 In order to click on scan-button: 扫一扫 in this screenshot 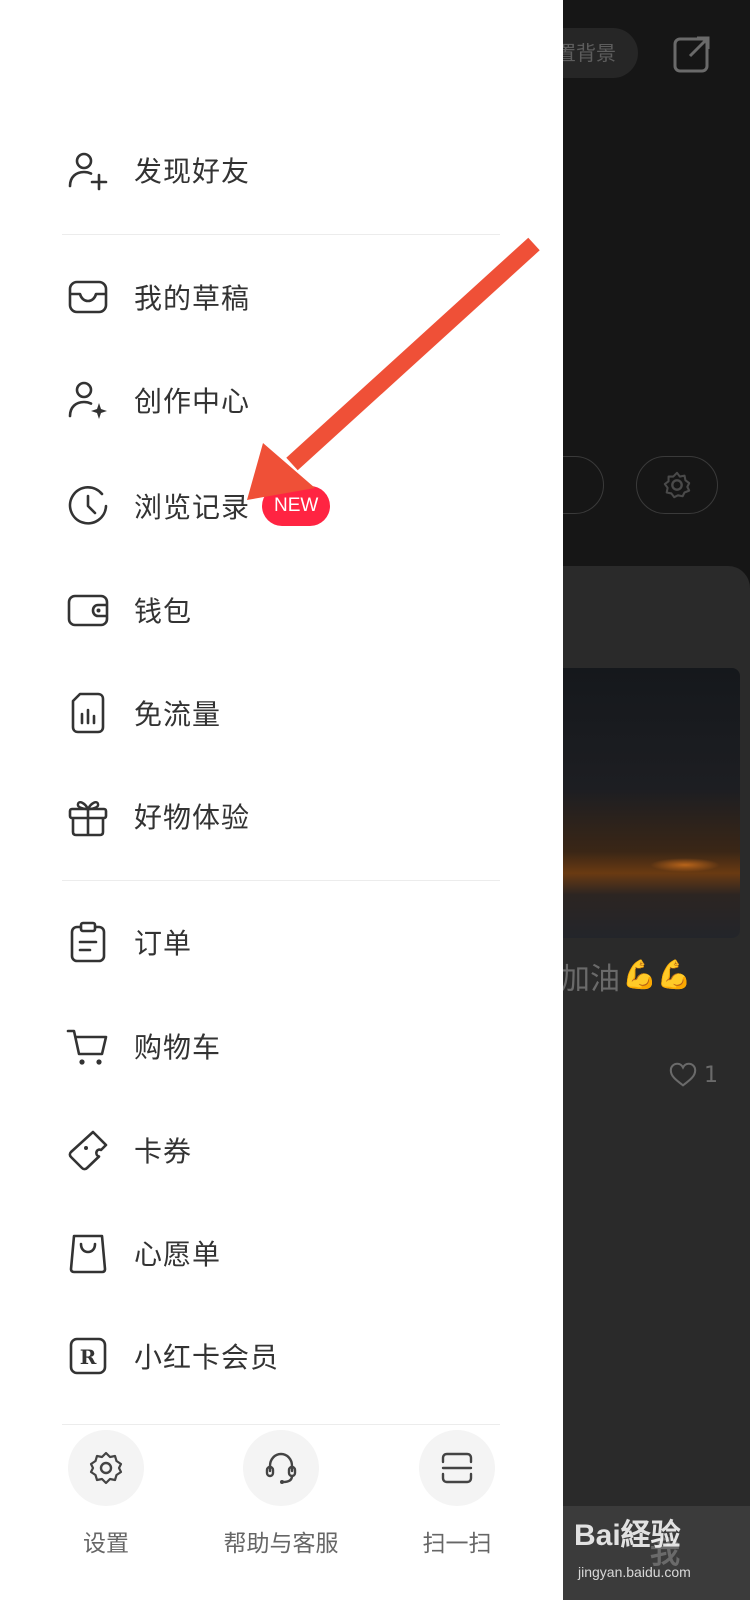, I will do `click(457, 1505)`.